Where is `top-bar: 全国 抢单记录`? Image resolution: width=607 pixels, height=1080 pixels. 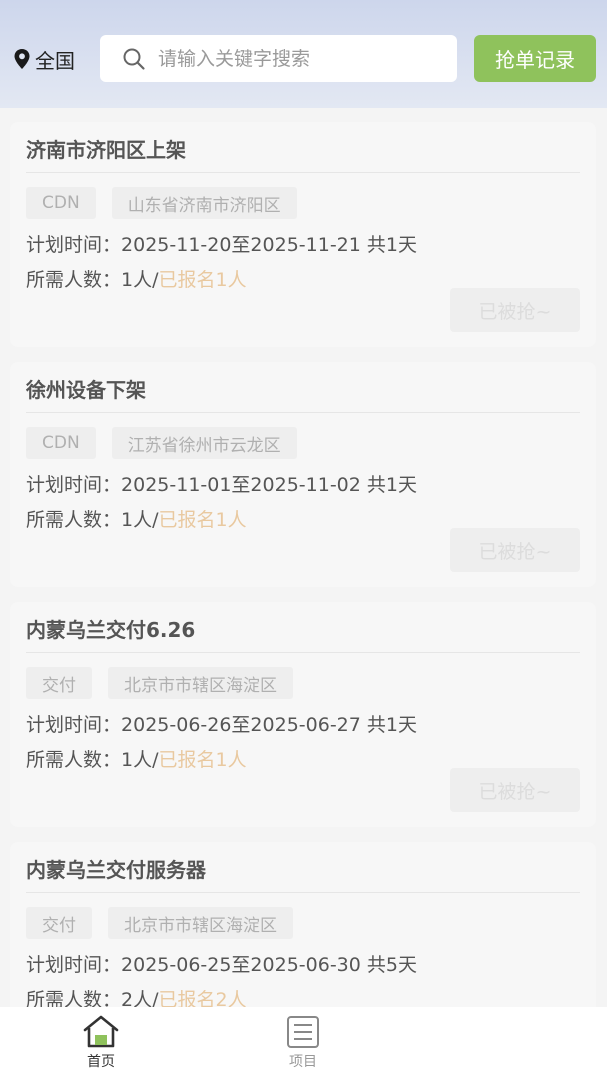 top-bar: 全国 抢单记录 is located at coordinates (303, 54).